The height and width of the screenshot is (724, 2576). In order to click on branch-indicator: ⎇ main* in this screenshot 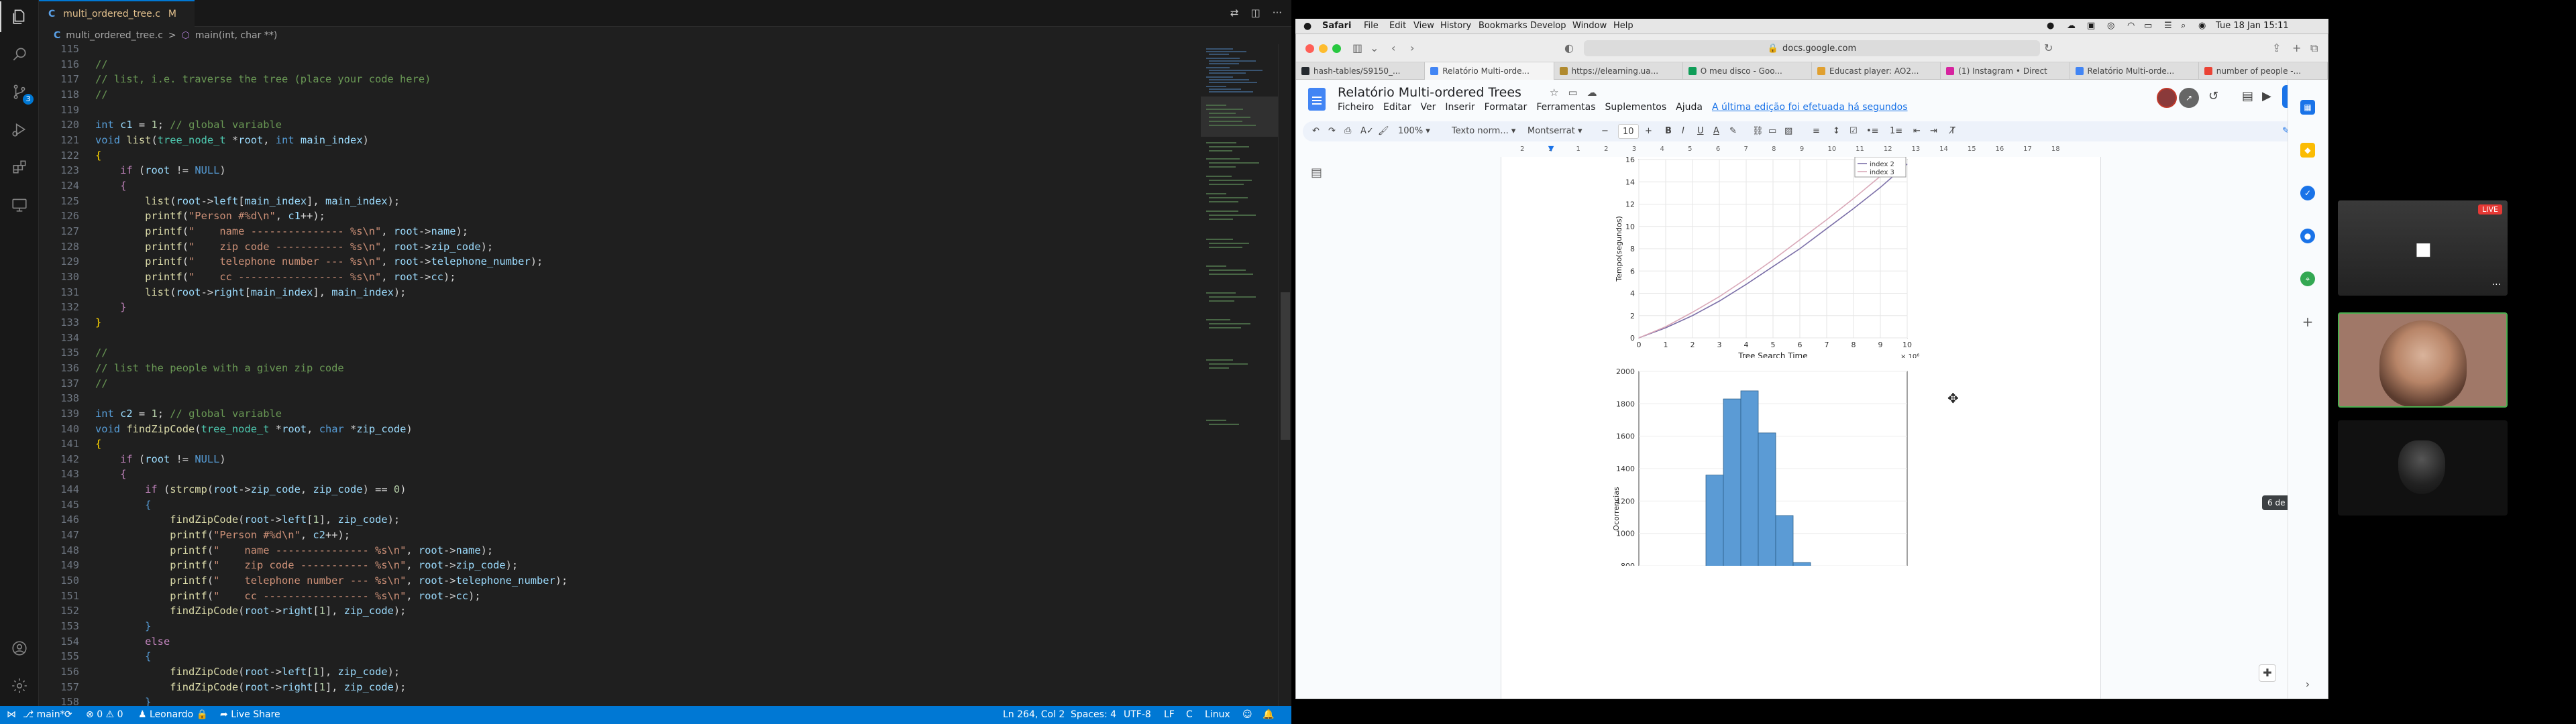, I will do `click(44, 715)`.